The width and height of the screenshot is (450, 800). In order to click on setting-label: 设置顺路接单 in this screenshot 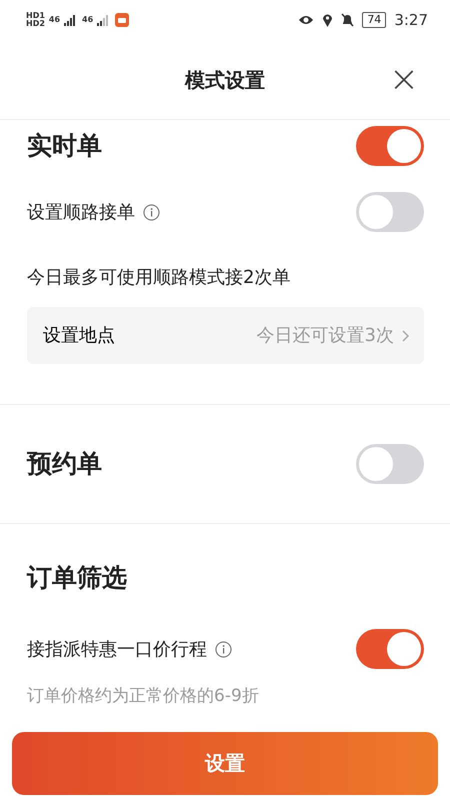, I will do `click(81, 212)`.